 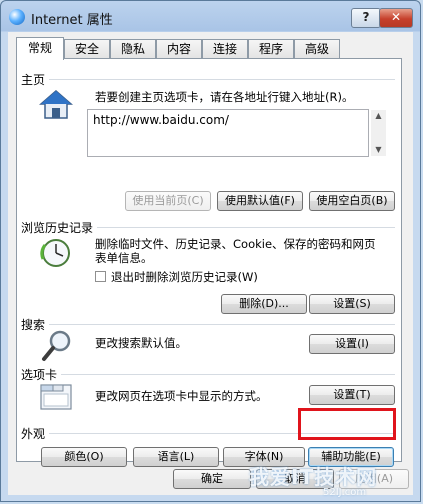 I want to click on use-blank-button: 使用空白页(B), so click(x=352, y=201).